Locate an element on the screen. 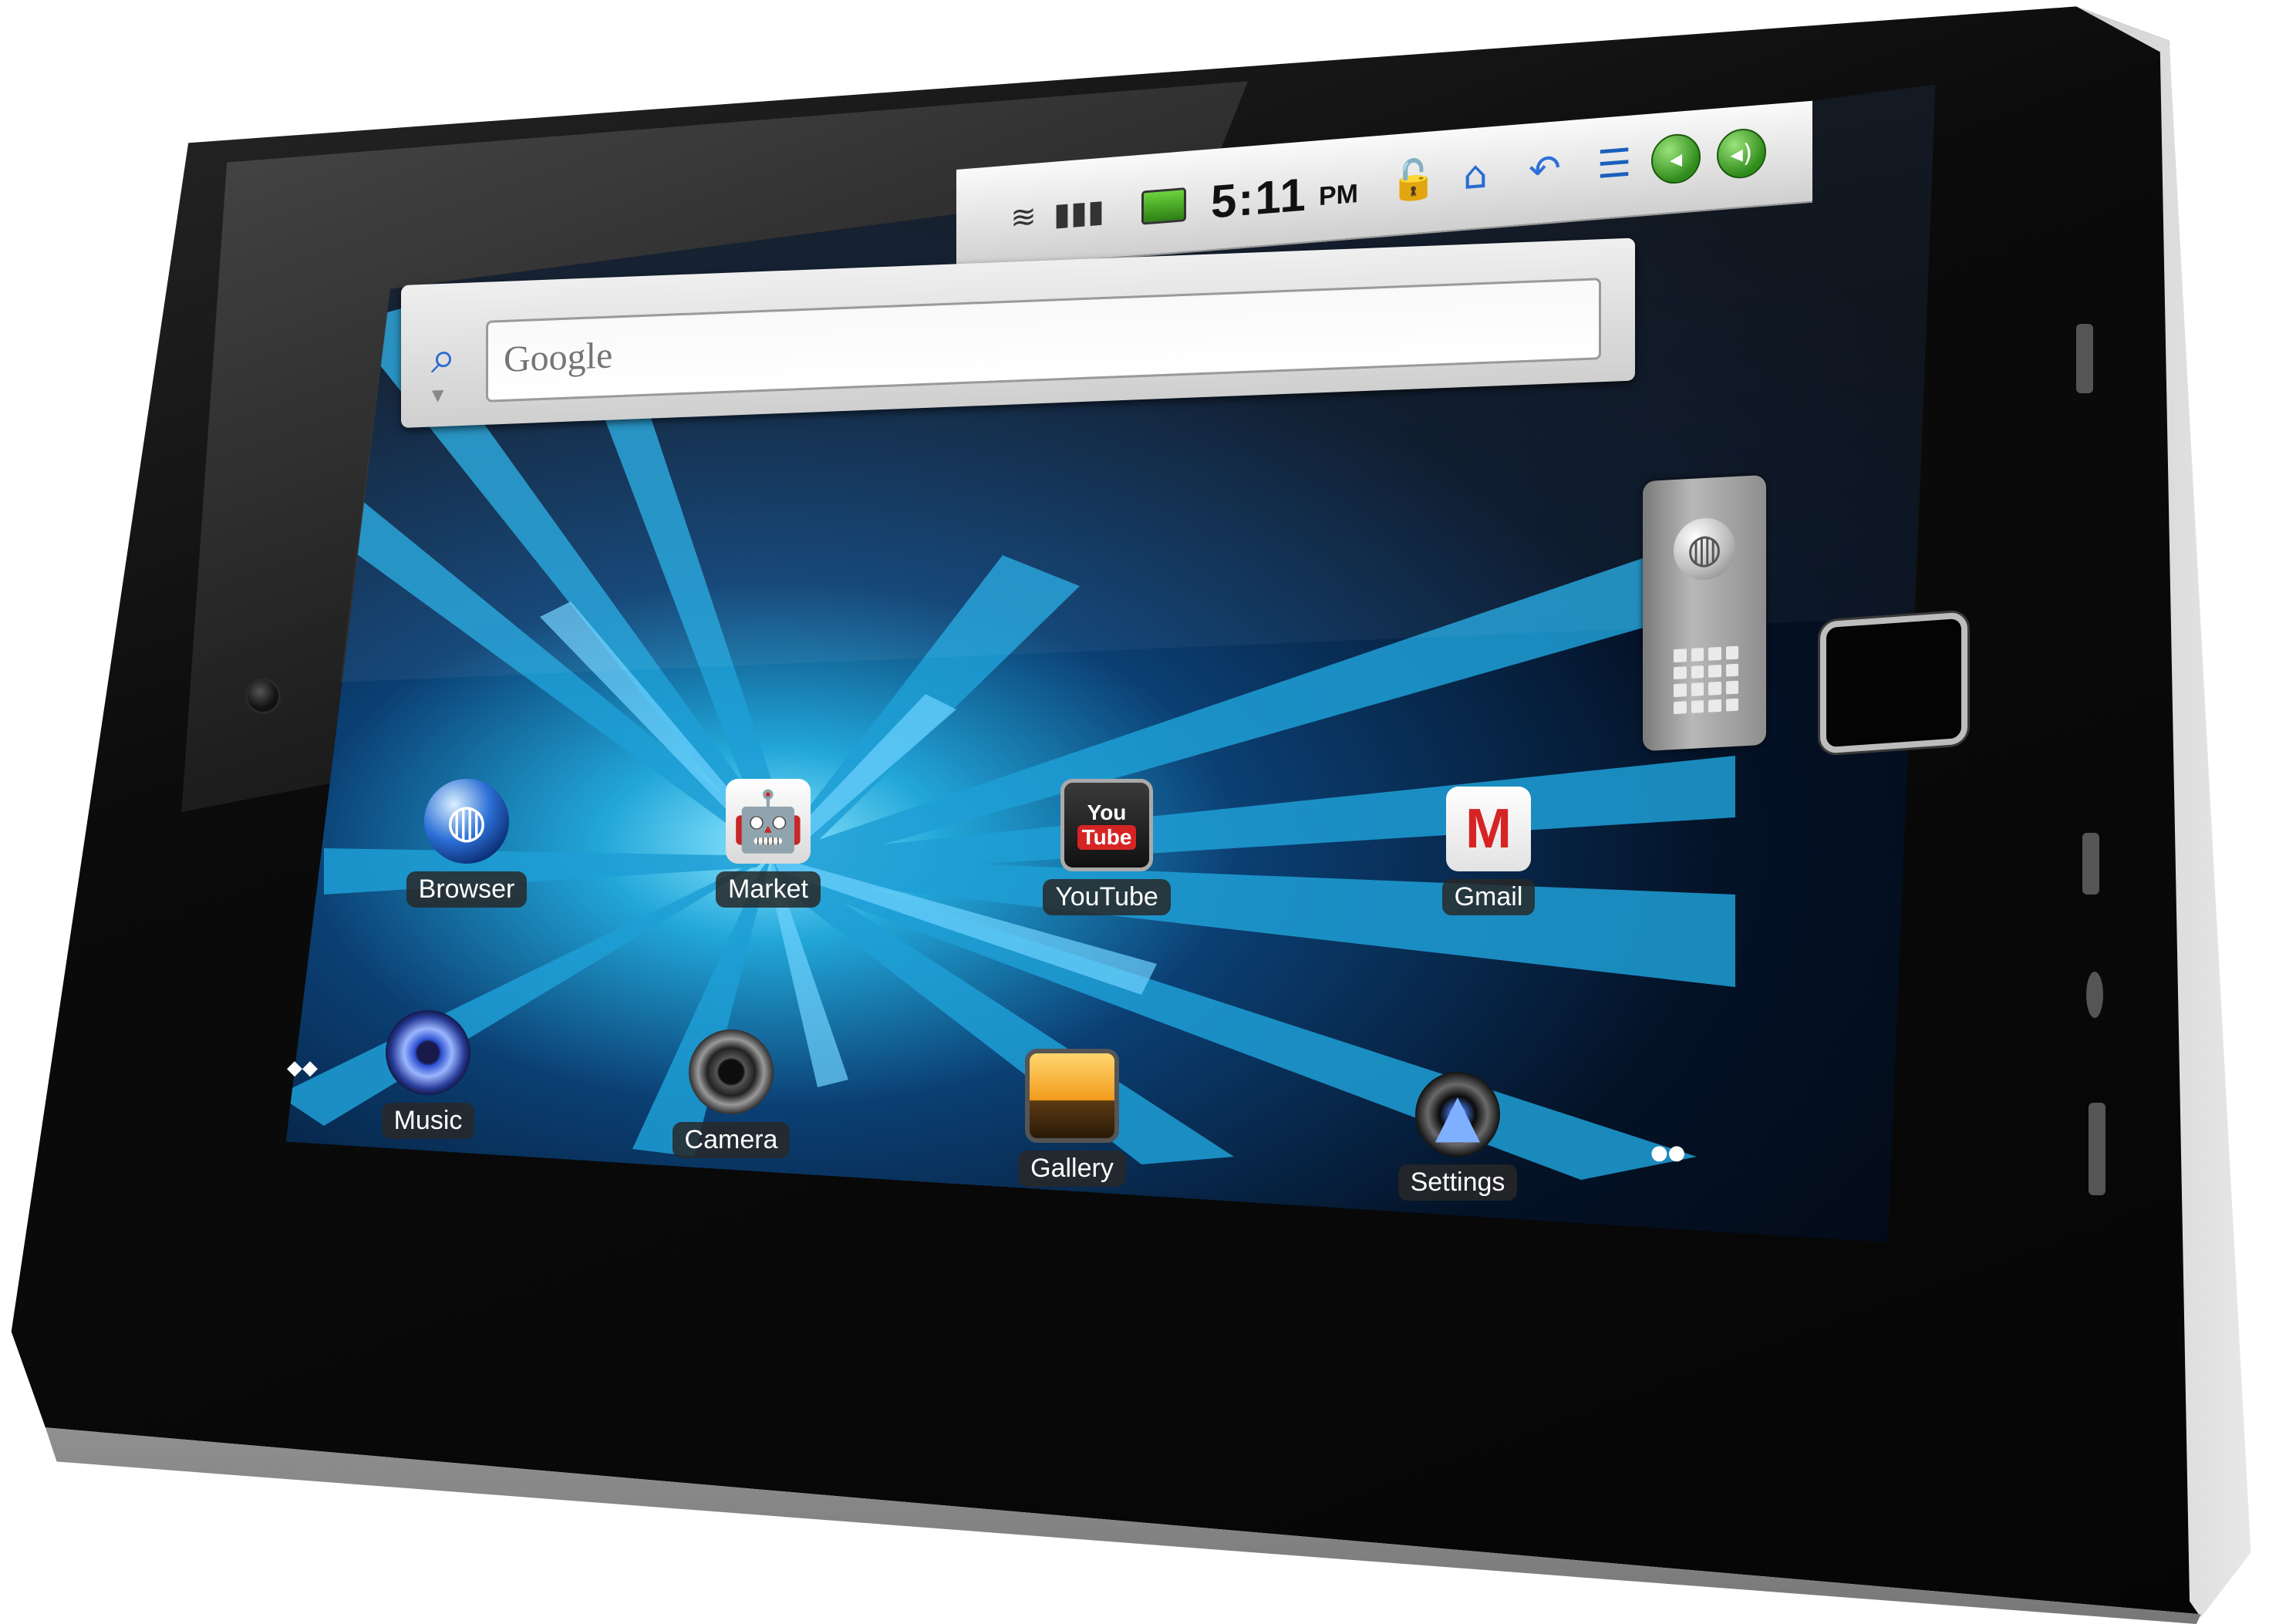  app-label-browser: Browser is located at coordinates (467, 889).